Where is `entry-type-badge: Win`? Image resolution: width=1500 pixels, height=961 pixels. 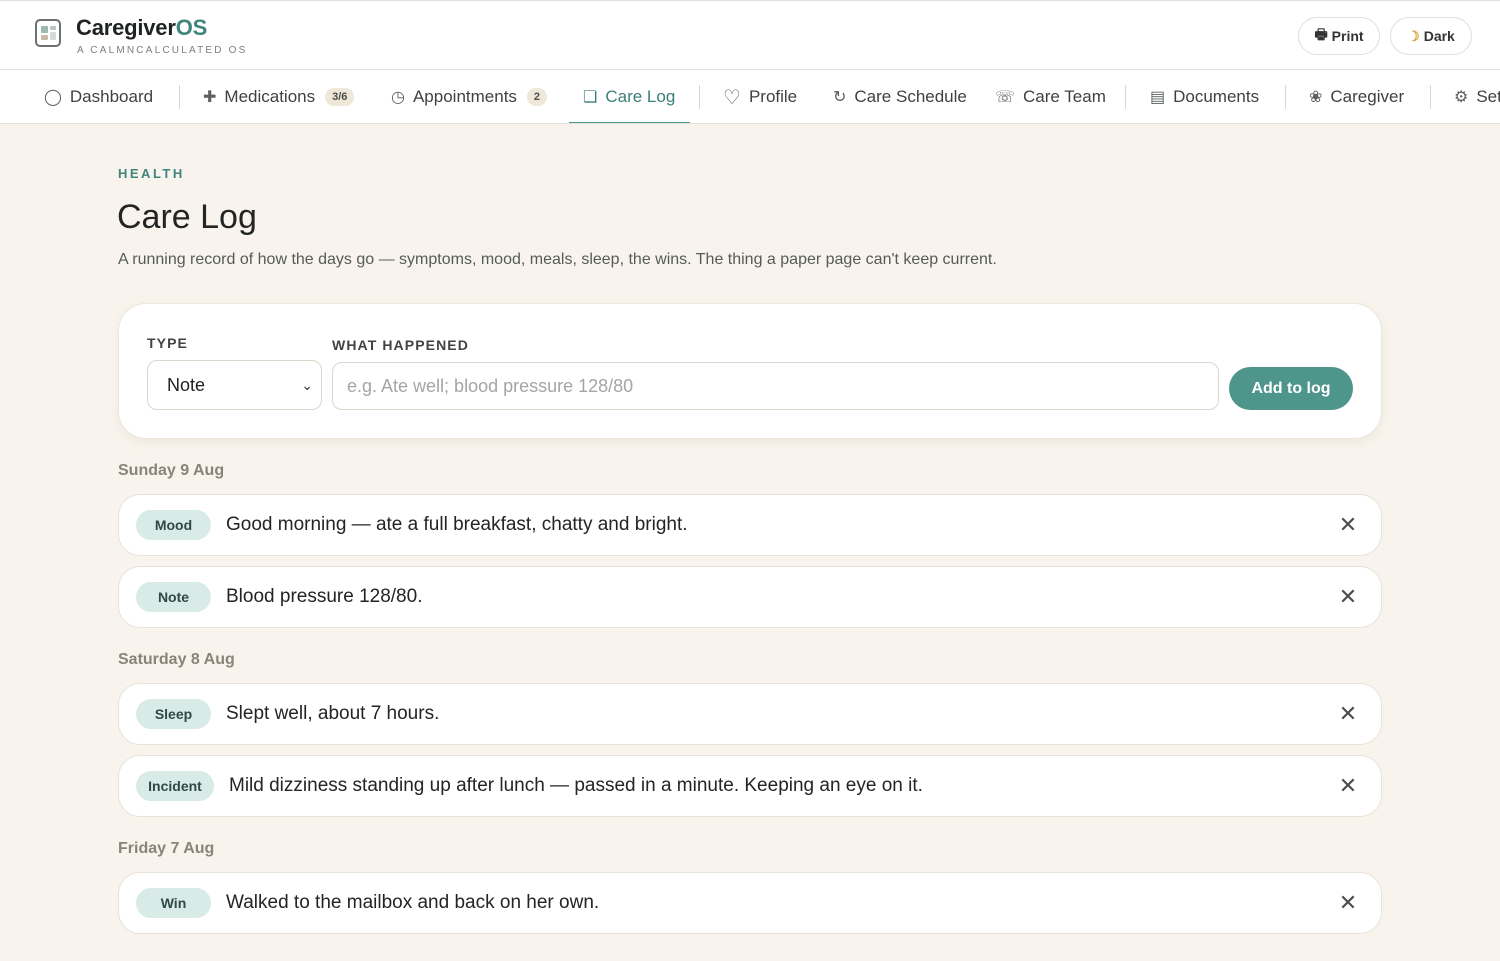
entry-type-badge: Win is located at coordinates (173, 903).